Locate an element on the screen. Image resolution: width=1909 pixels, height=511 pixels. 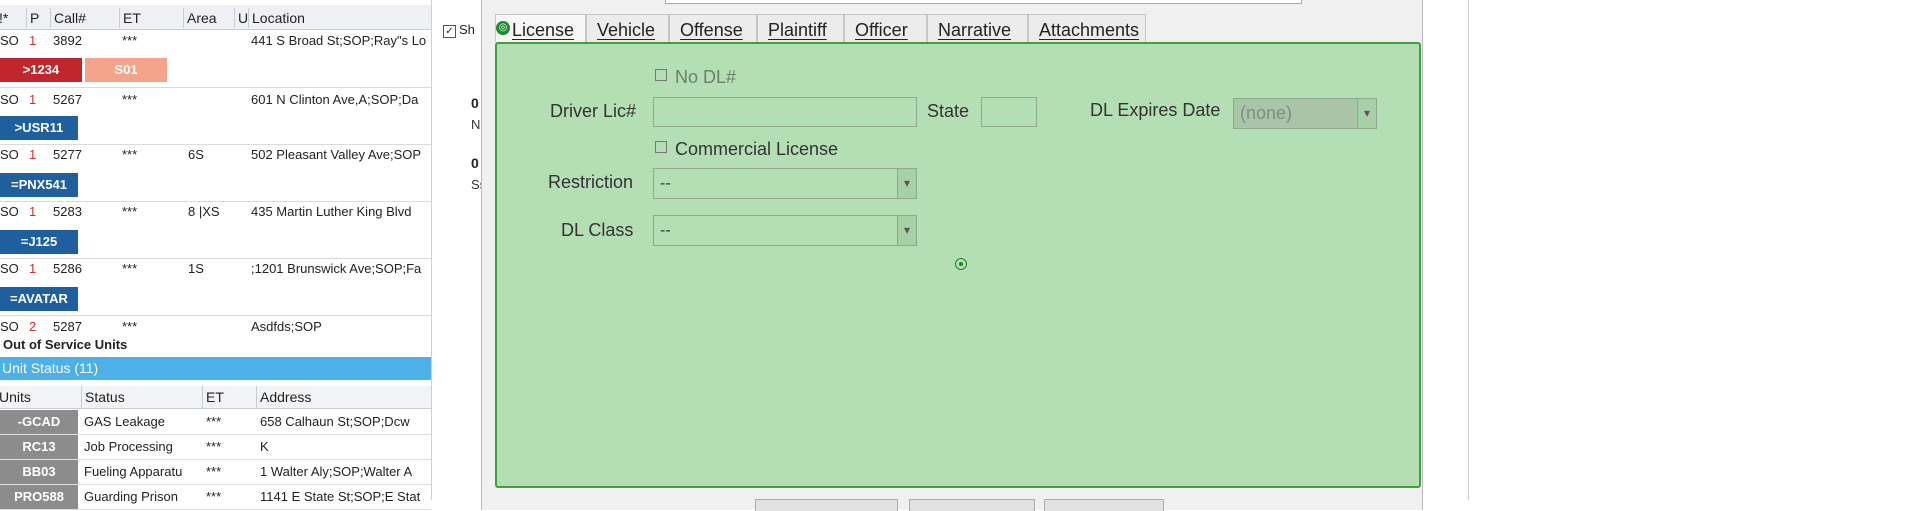
unit-tag: =AVATAR is located at coordinates (39, 299).